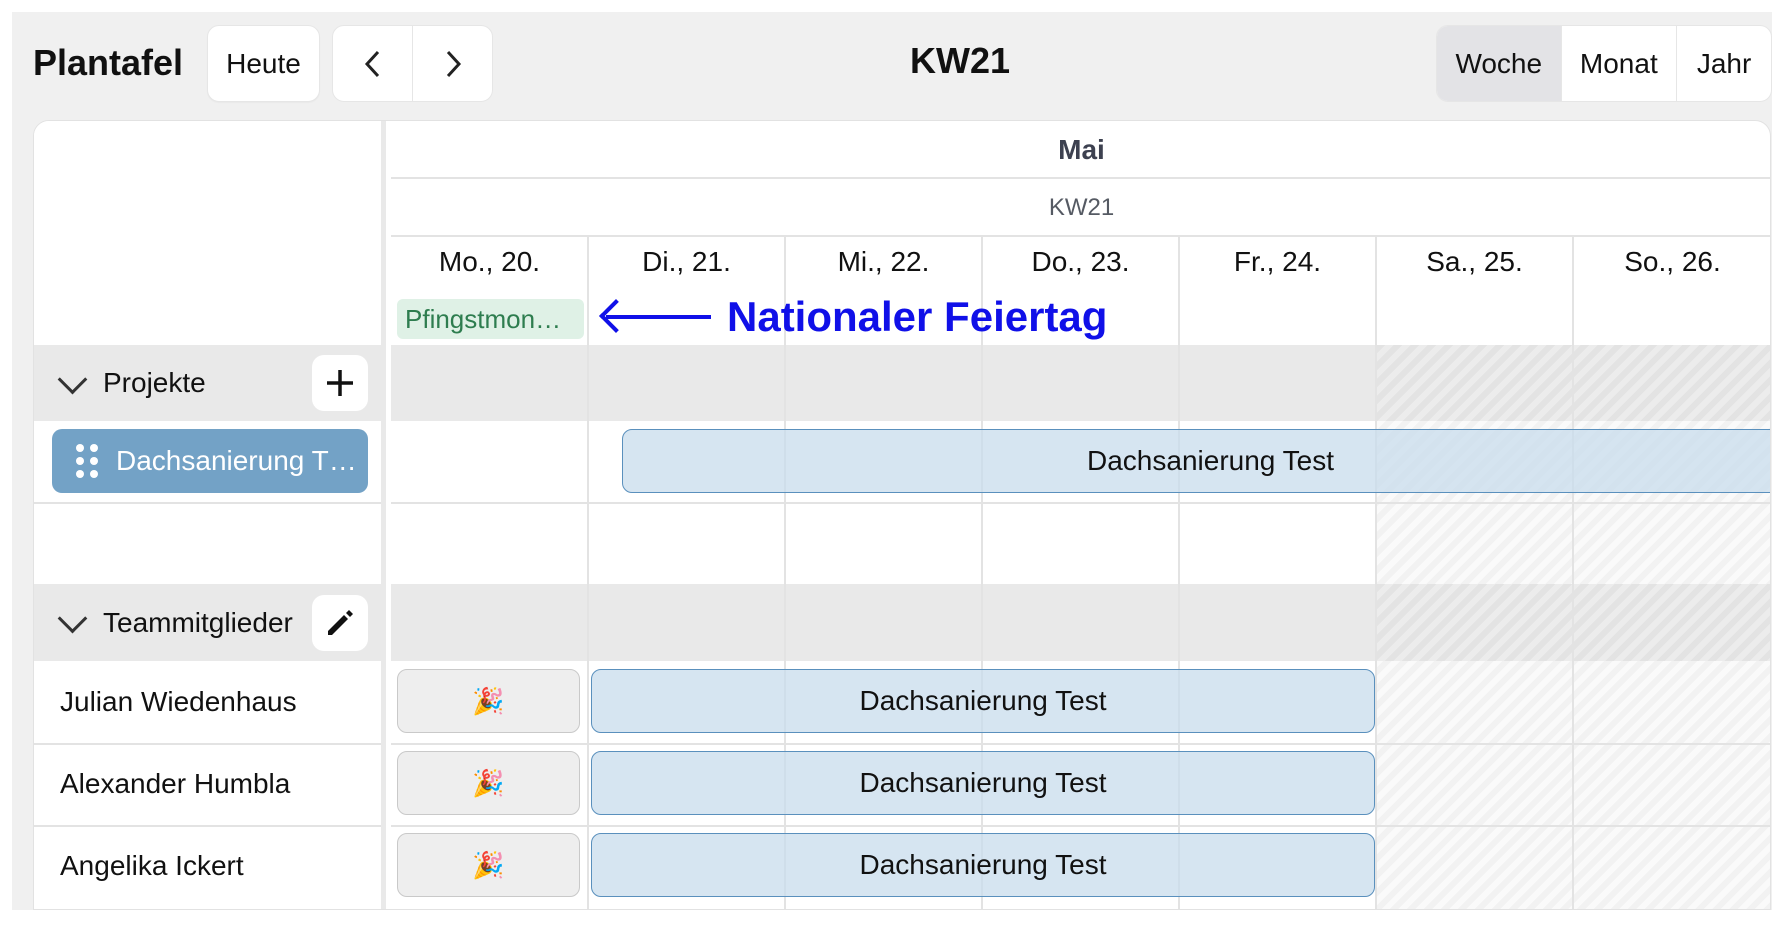 The width and height of the screenshot is (1792, 926). What do you see at coordinates (198, 622) in the screenshot?
I see `team-section-label: Teammitglieder` at bounding box center [198, 622].